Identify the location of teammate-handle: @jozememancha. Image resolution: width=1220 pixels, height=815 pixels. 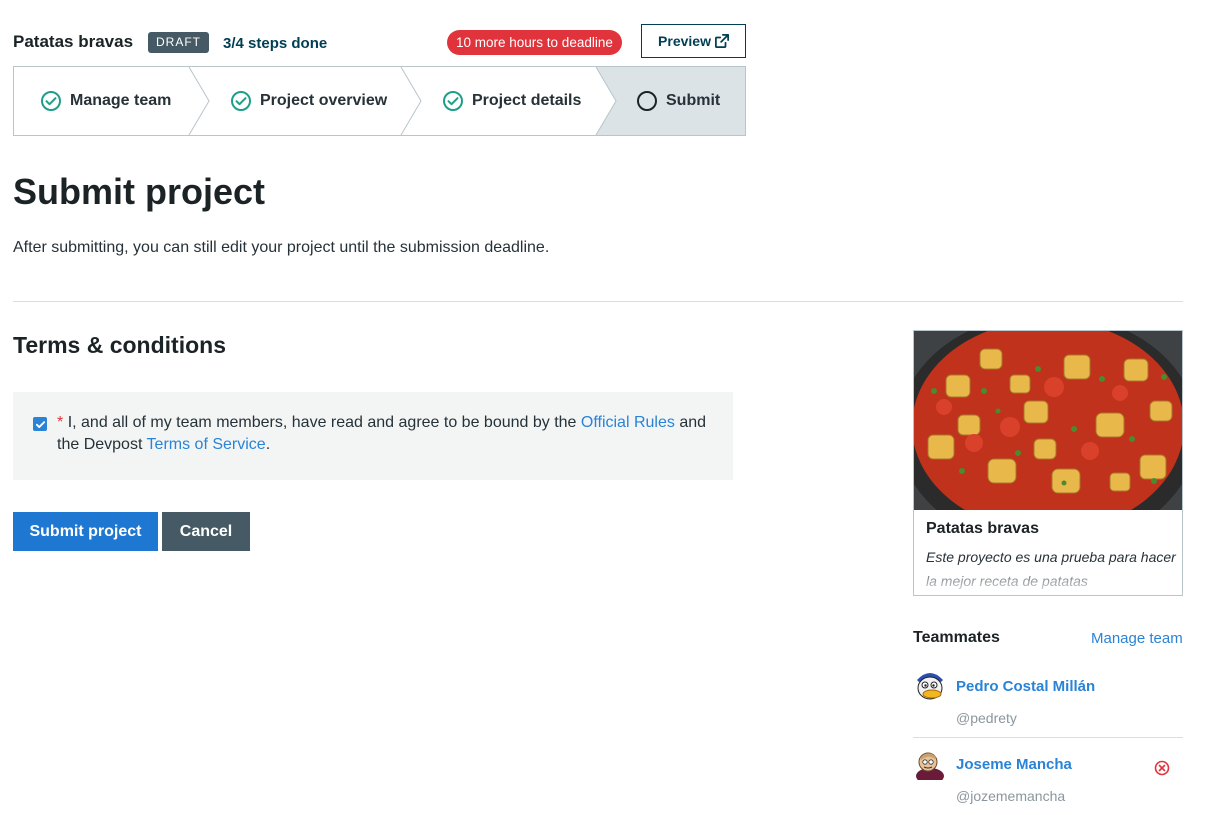
(1011, 796).